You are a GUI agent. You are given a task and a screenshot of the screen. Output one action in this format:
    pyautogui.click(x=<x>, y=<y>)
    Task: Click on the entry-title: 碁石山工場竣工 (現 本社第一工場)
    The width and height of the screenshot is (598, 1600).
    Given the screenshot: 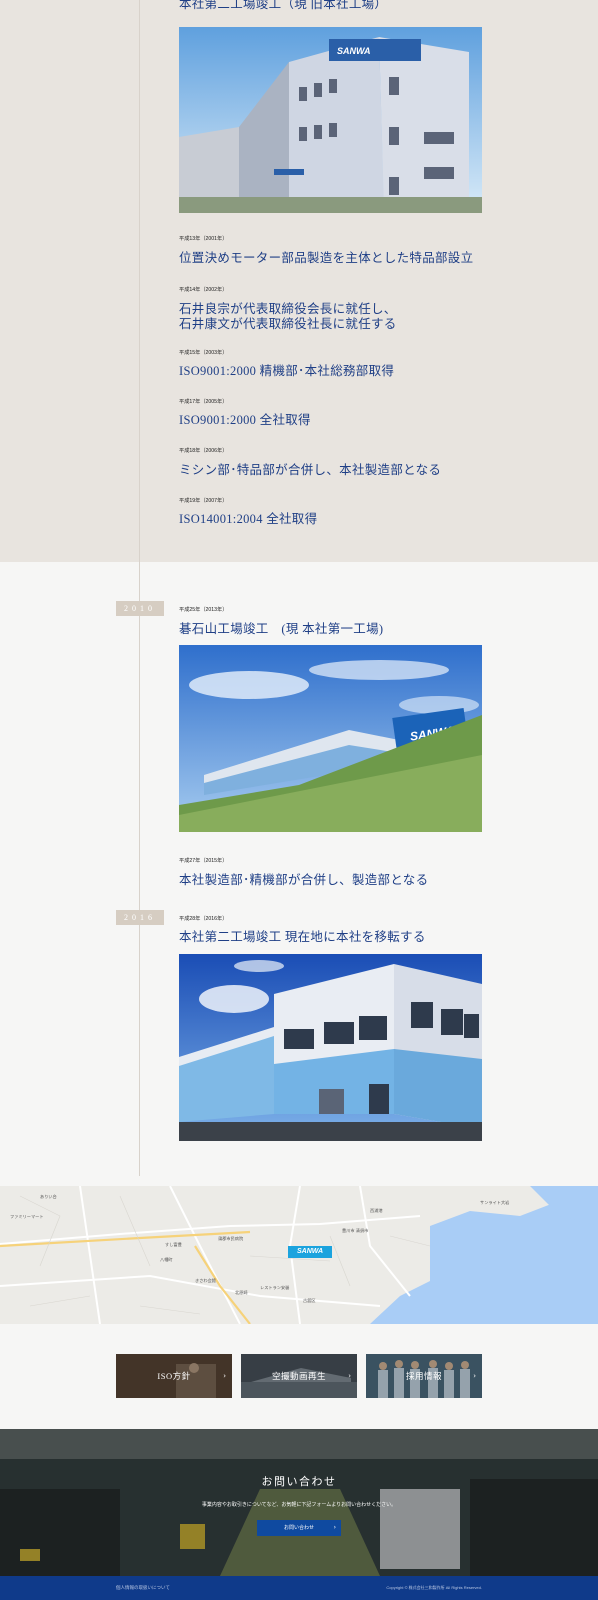 What is the action you would take?
    pyautogui.click(x=281, y=629)
    